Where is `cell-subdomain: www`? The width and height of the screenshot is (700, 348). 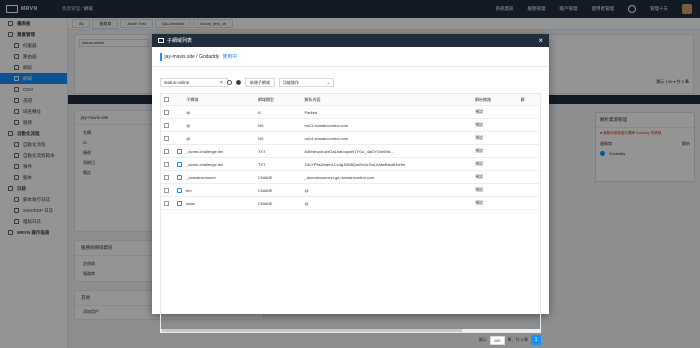
cell-subdomain: www is located at coordinates (190, 203).